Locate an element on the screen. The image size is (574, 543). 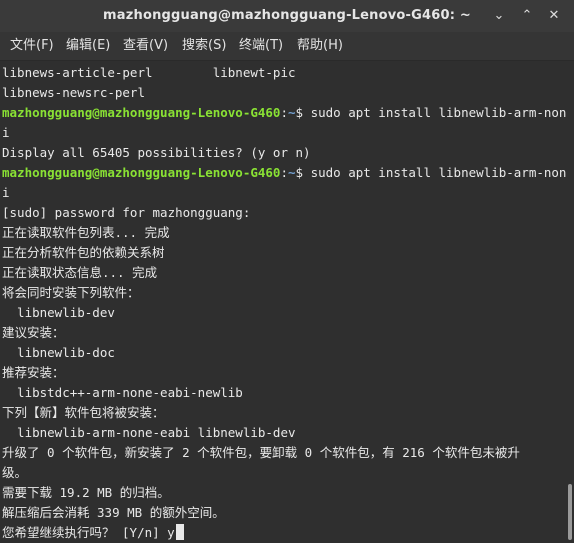
maximize-icon: ⌃ is located at coordinates (527, 16).